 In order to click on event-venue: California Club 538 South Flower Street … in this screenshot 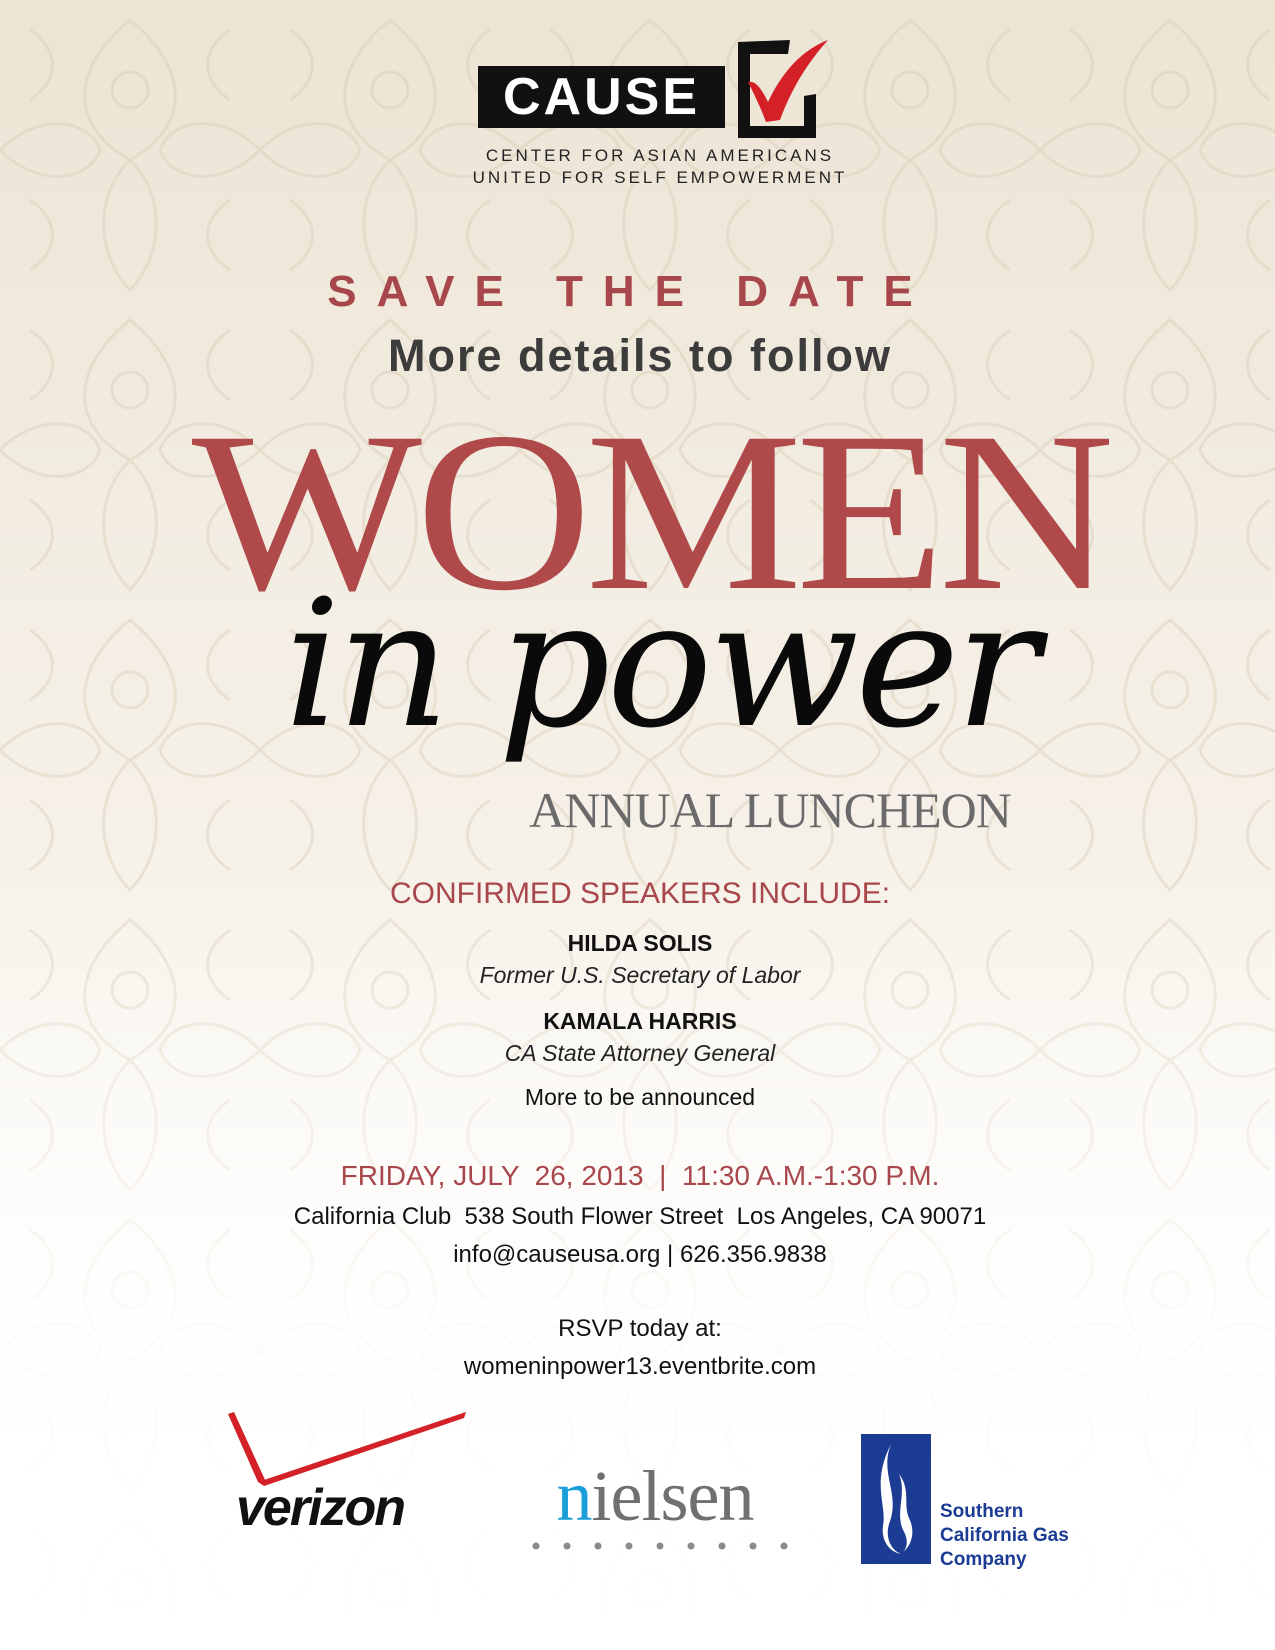, I will do `click(640, 1216)`.